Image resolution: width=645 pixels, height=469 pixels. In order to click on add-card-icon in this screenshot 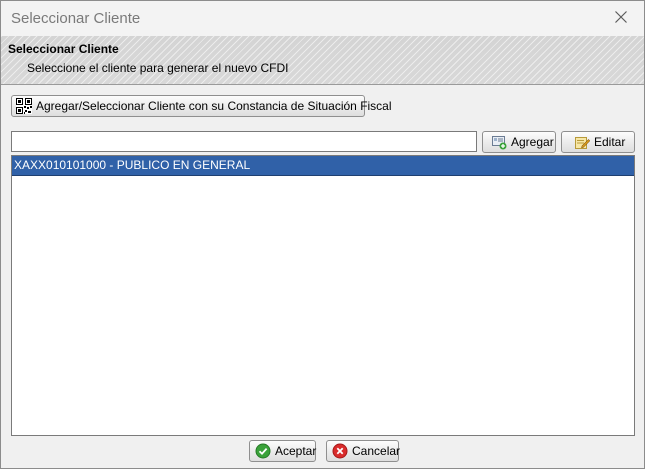, I will do `click(499, 142)`.